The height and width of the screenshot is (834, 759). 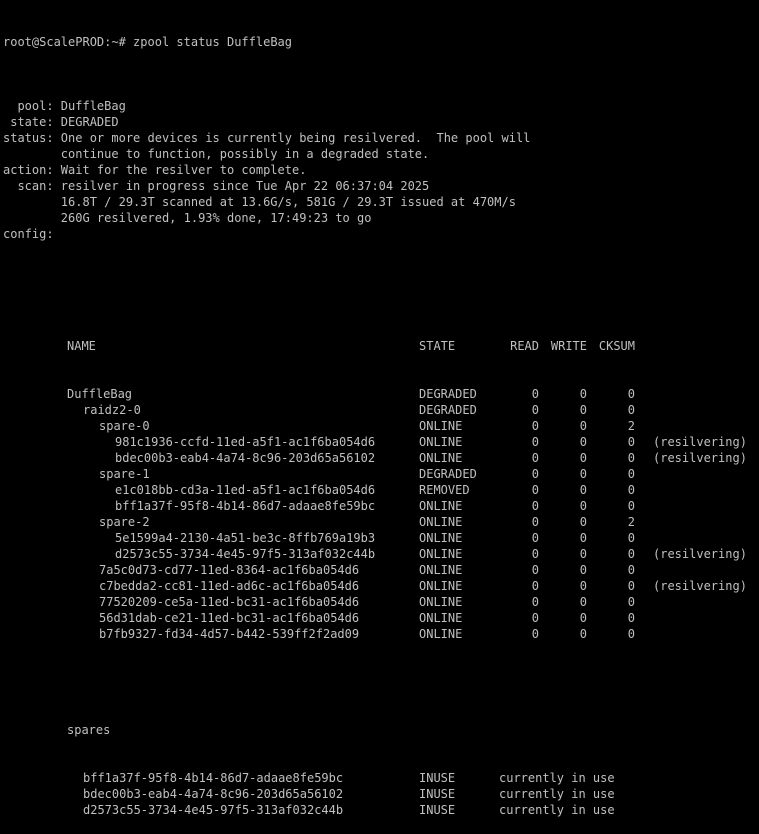 I want to click on column-header-state: STATE, so click(x=437, y=346).